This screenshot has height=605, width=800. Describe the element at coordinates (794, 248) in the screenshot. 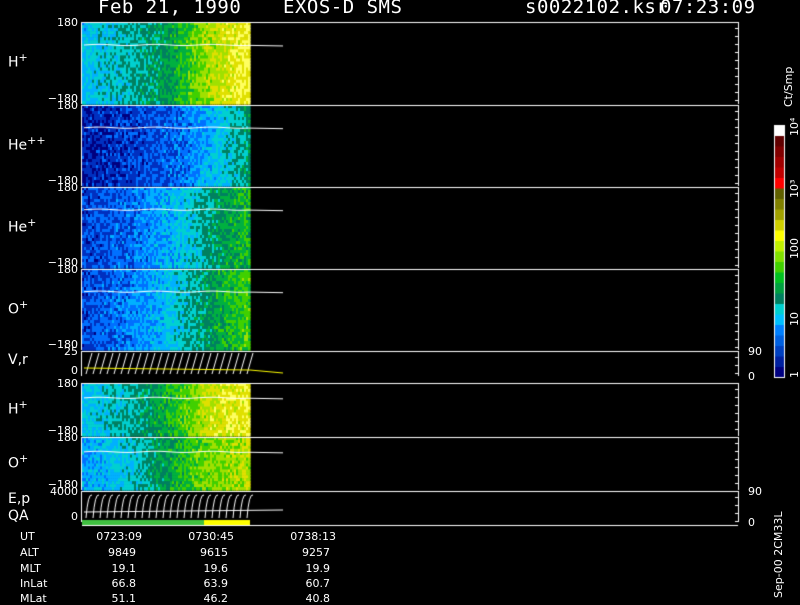

I see `colorbar-tick: 100` at that location.